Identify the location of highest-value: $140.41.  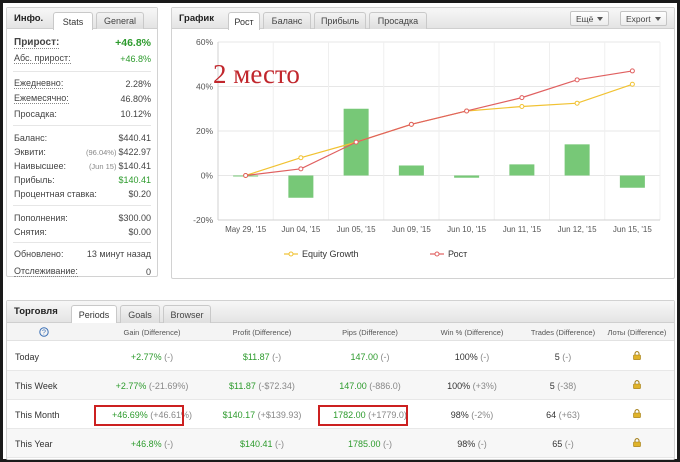
(134, 165).